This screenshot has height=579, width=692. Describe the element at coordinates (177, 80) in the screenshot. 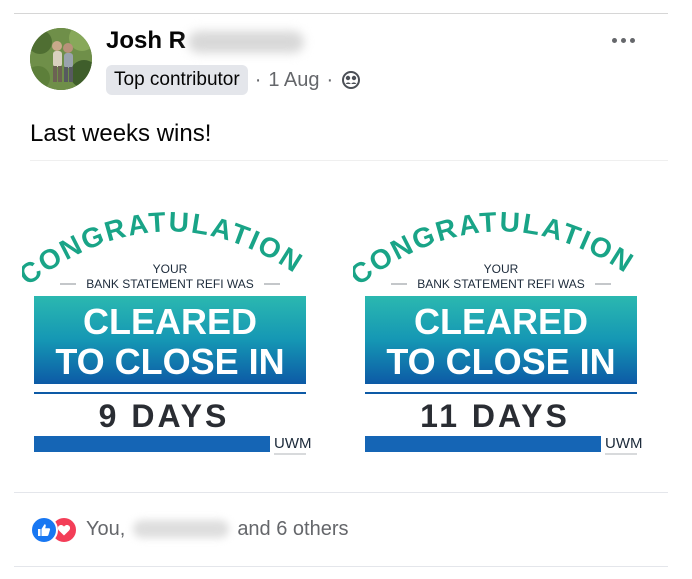

I see `top-contributor-badge: Top contributor` at that location.